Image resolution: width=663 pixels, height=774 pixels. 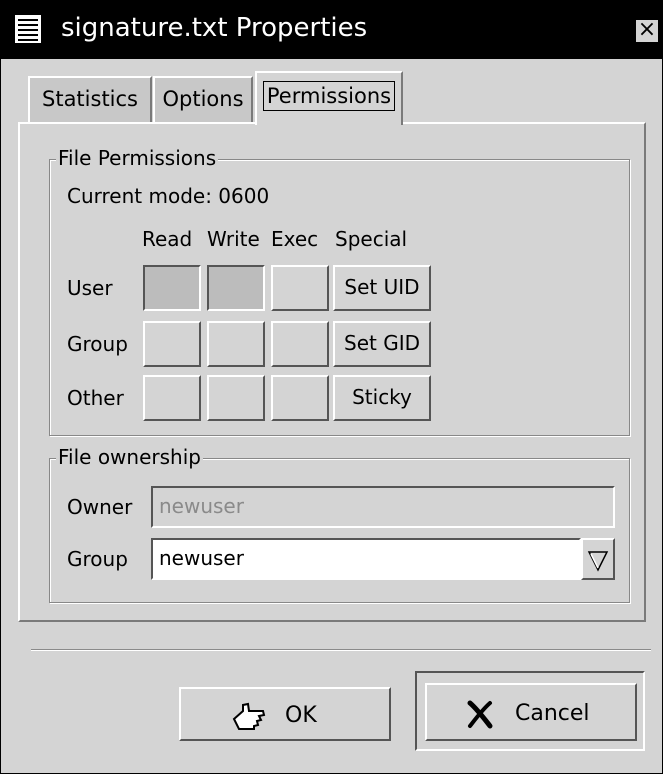 I want to click on column-exec: Exec, so click(x=295, y=239).